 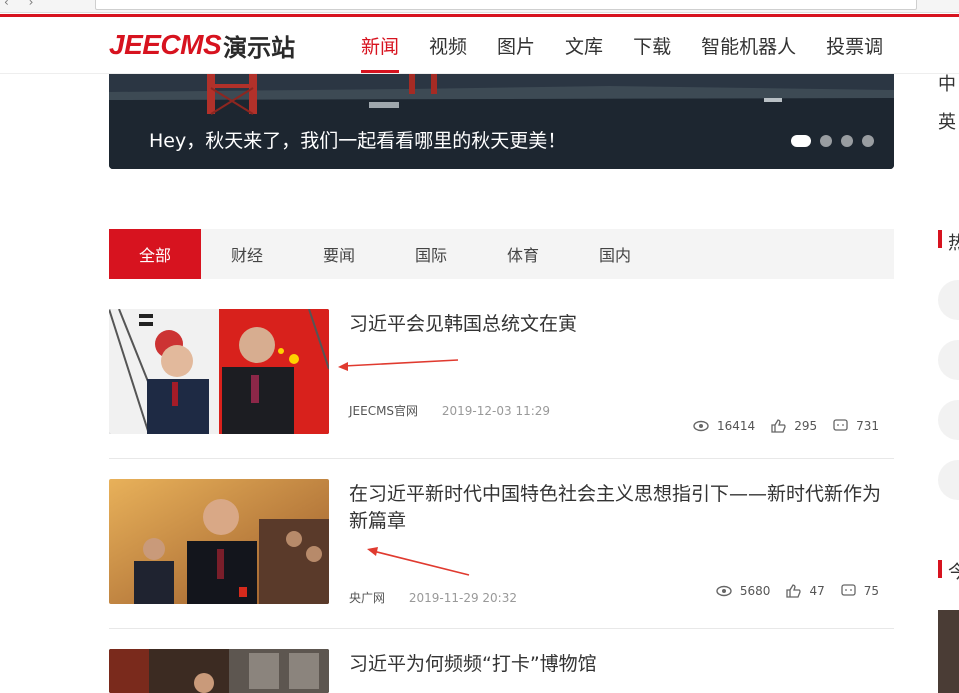 What do you see at coordinates (431, 254) in the screenshot?
I see `tab-international: 国际` at bounding box center [431, 254].